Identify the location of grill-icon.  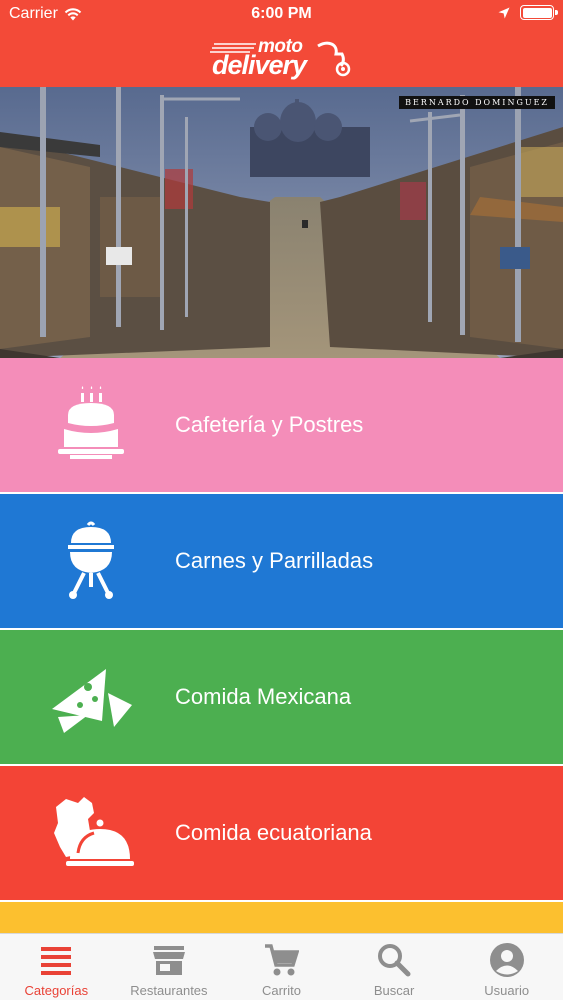
(91, 560).